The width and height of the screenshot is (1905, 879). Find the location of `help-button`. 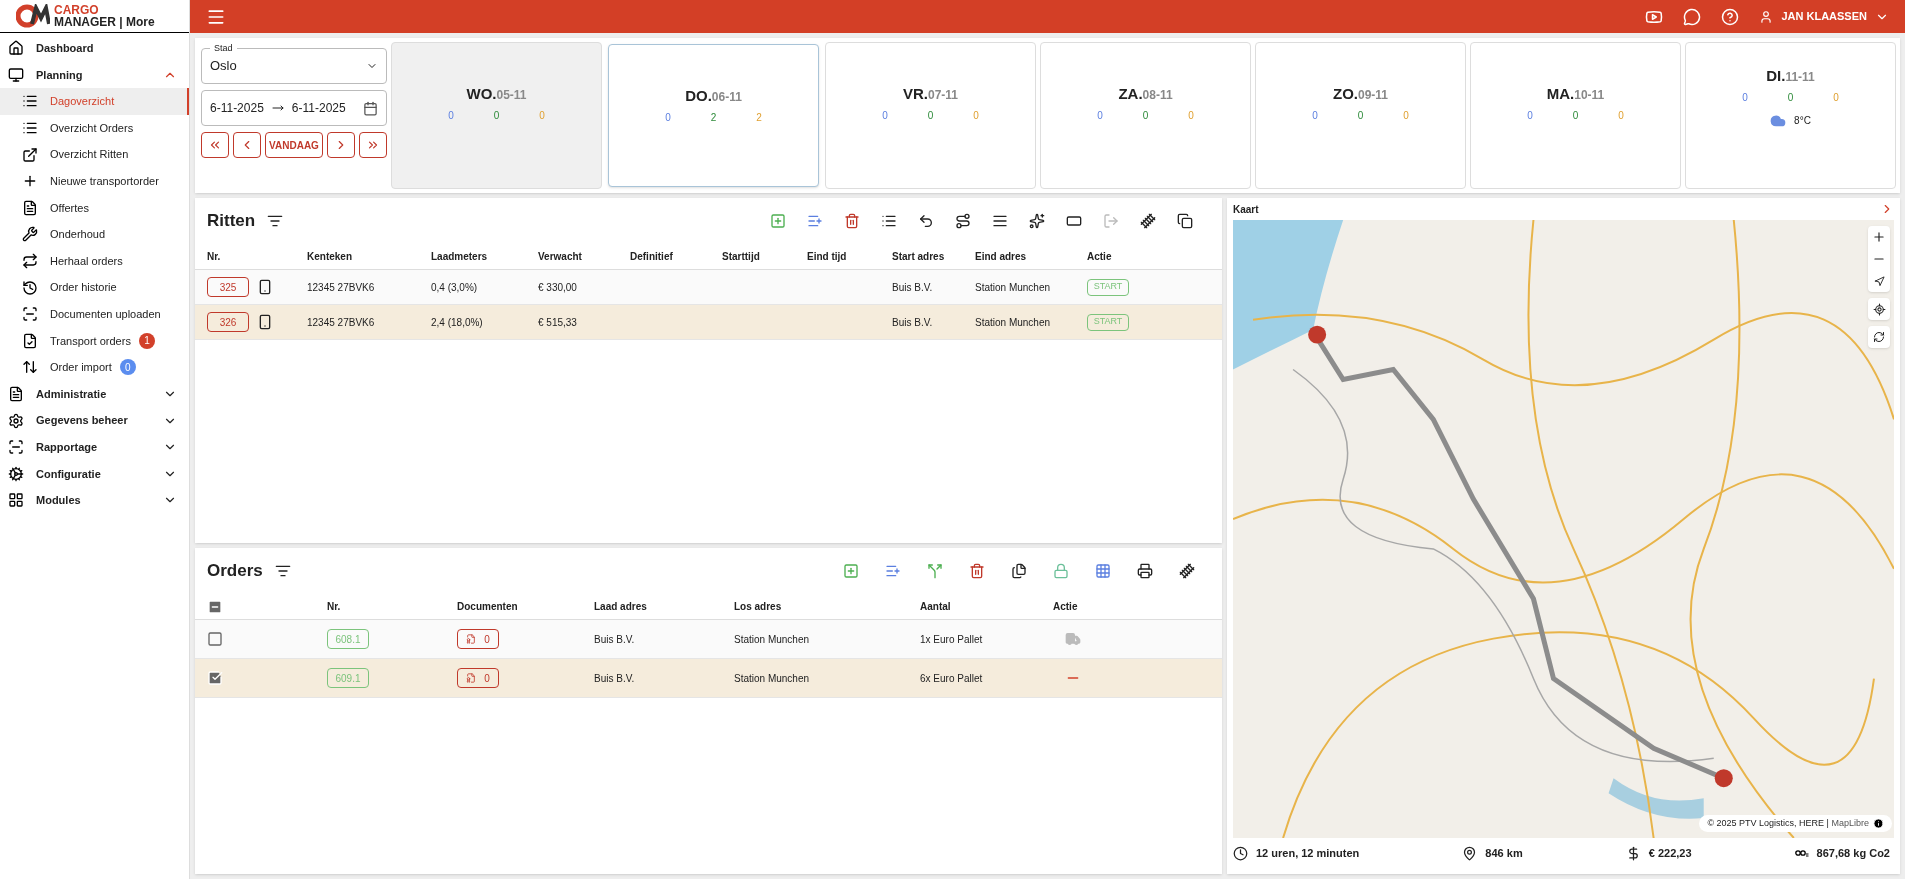

help-button is located at coordinates (1730, 16).